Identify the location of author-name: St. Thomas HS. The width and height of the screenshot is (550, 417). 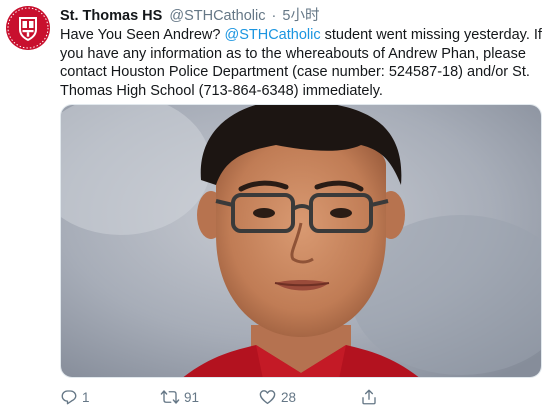
(111, 16).